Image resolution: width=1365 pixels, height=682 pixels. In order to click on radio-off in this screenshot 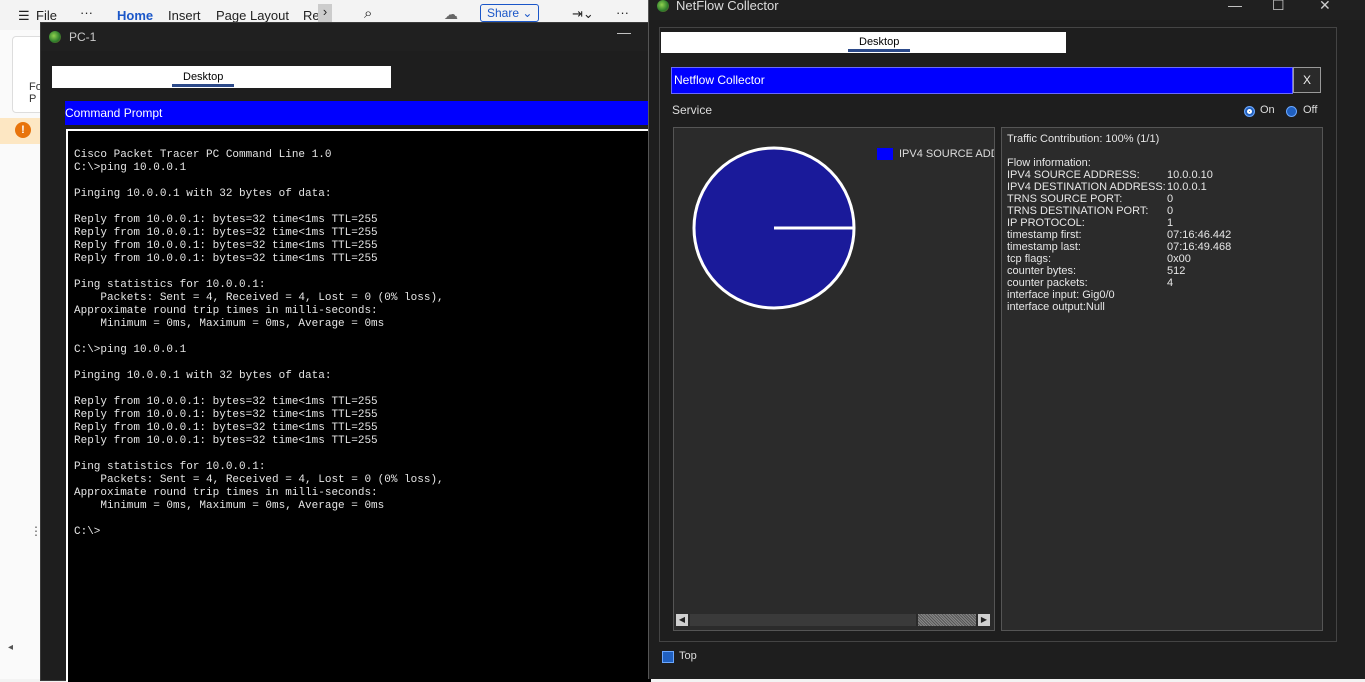, I will do `click(1291, 111)`.